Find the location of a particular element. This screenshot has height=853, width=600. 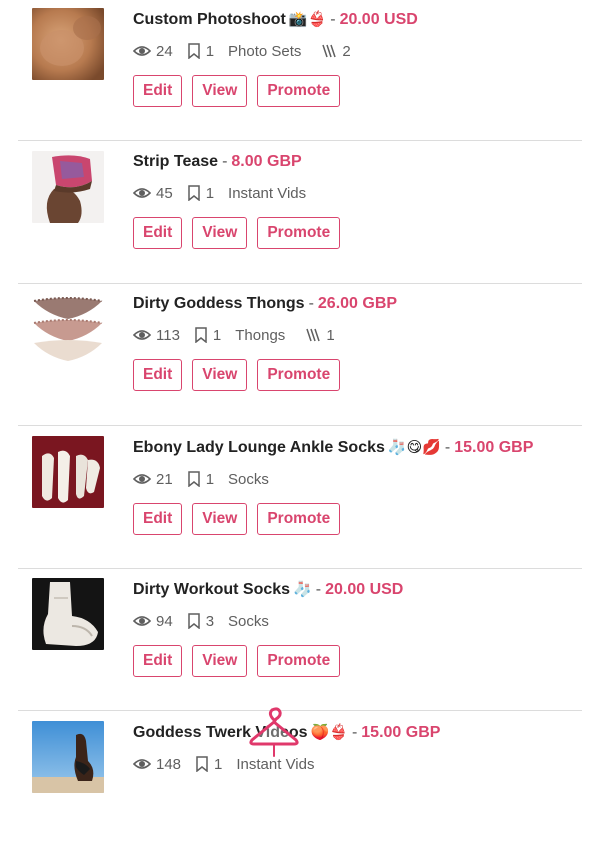

listing-stats: 24 1 Photo Sets 2 is located at coordinates (357, 51).